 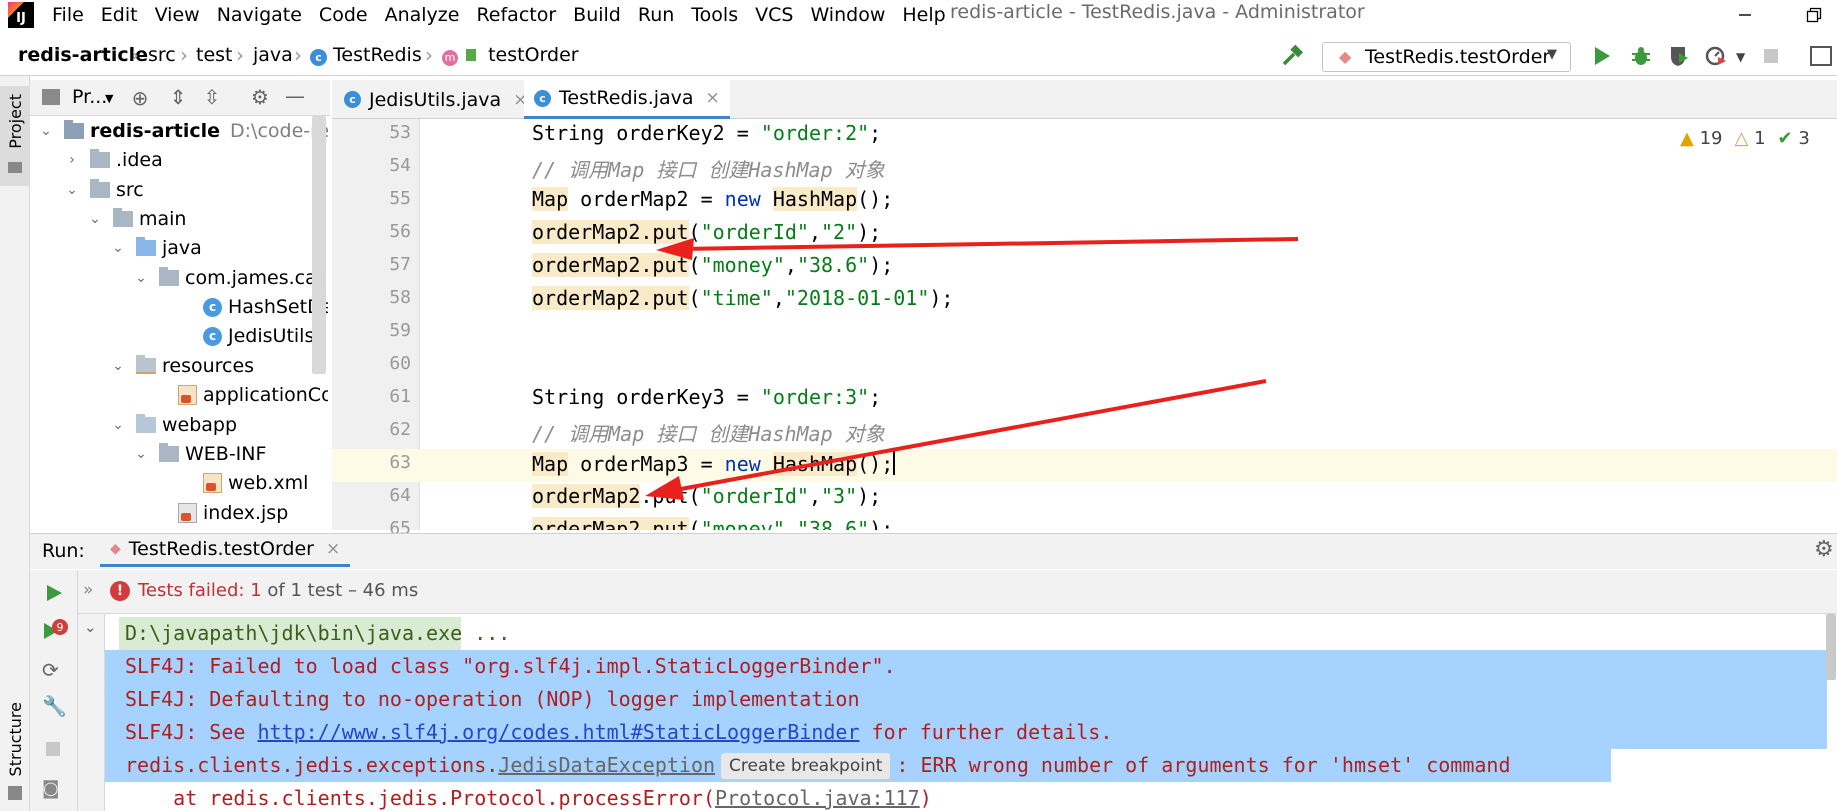 I want to click on weak-warning-icon: △, so click(x=1741, y=138).